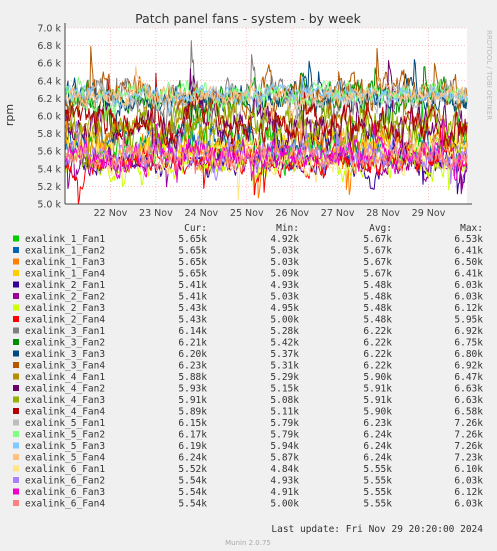 This screenshot has width=497, height=551. What do you see at coordinates (284, 377) in the screenshot?
I see `legend-value: 5.29k` at bounding box center [284, 377].